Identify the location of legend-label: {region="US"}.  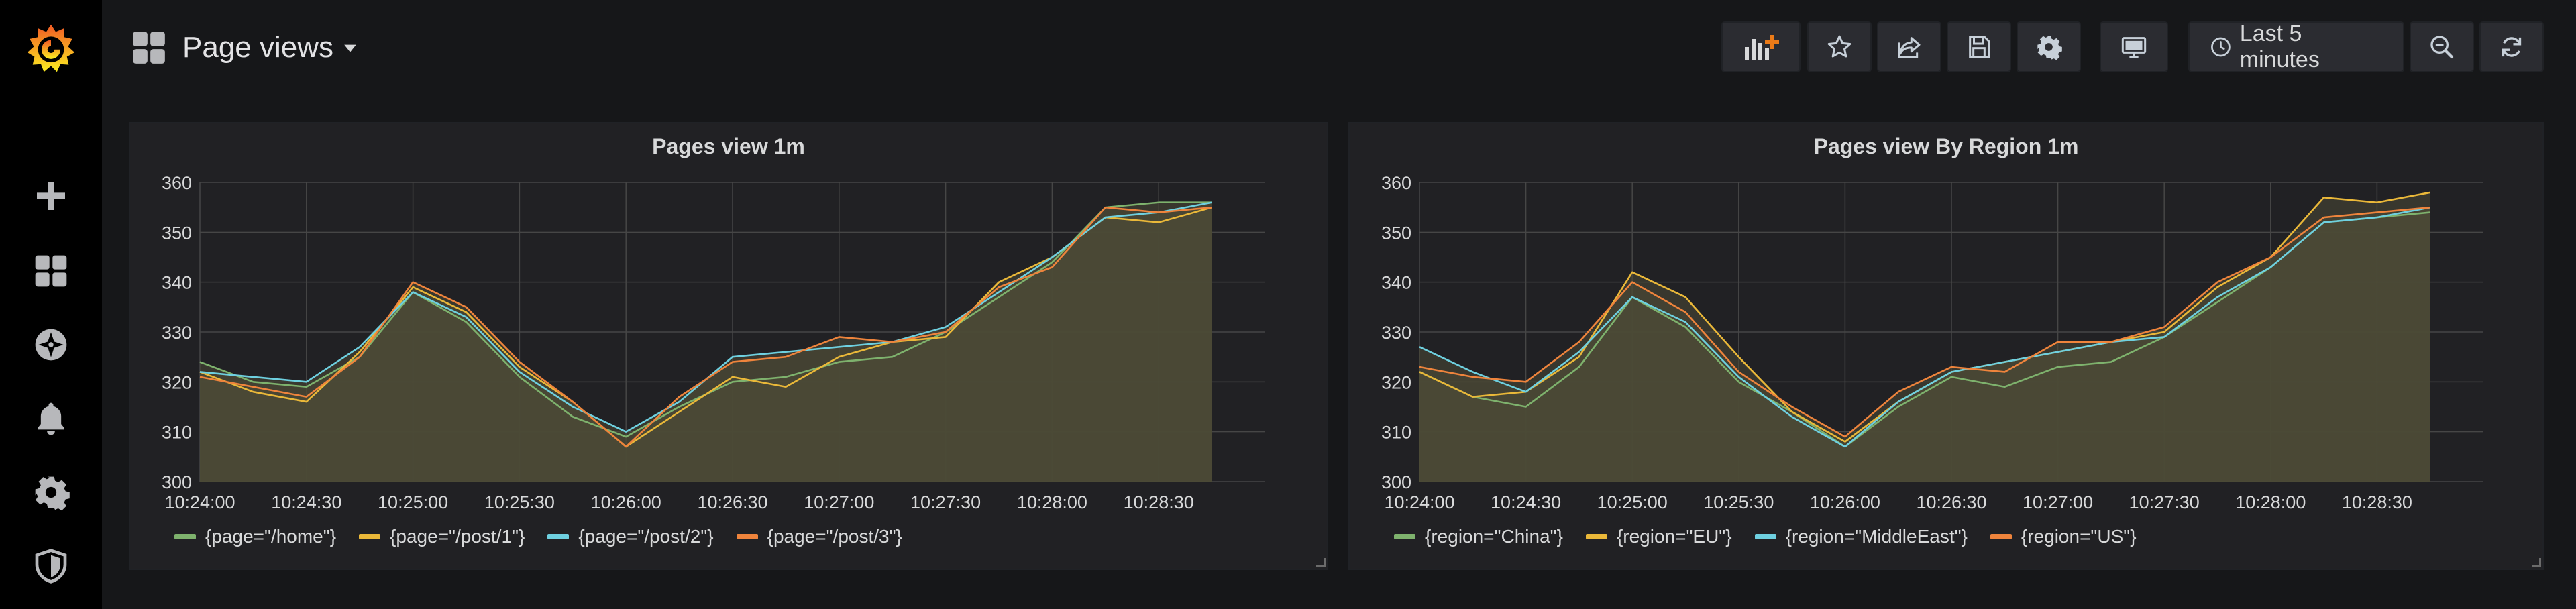
(2079, 536).